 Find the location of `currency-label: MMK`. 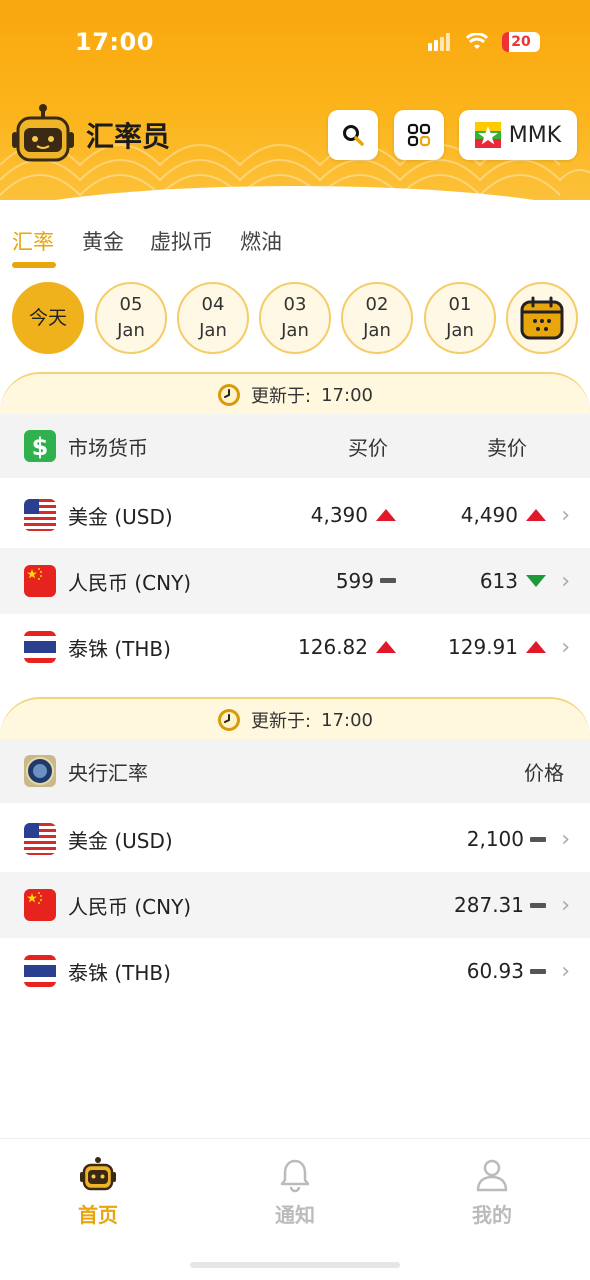

currency-label: MMK is located at coordinates (535, 135).